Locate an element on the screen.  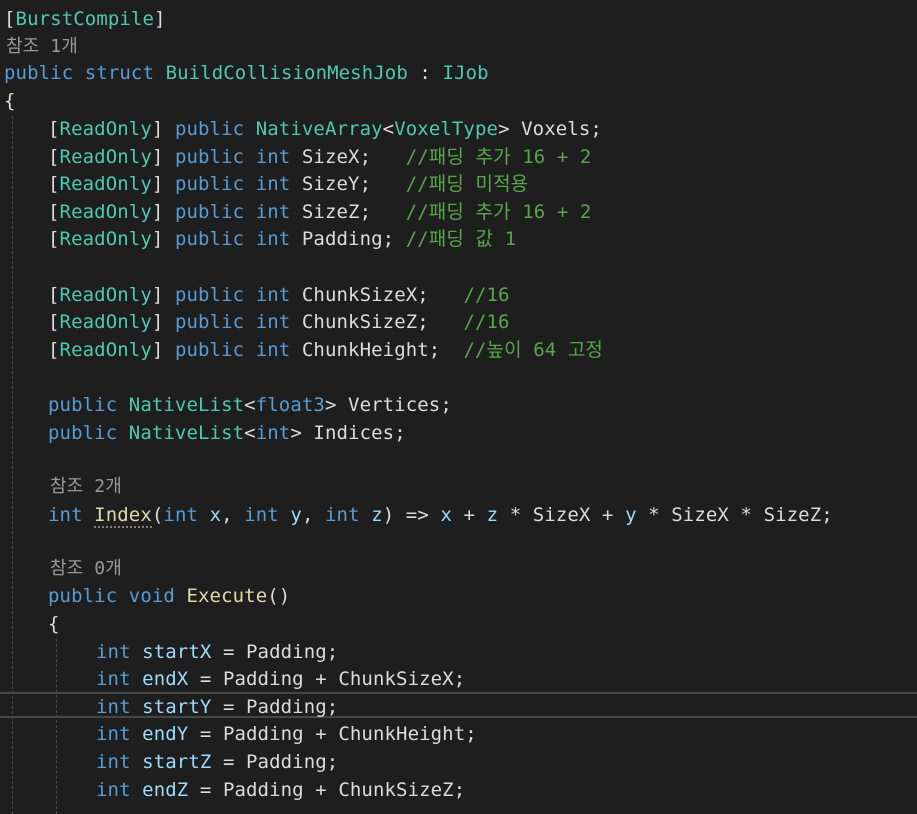
code-token: 참조 1개 is located at coordinates (42, 46).